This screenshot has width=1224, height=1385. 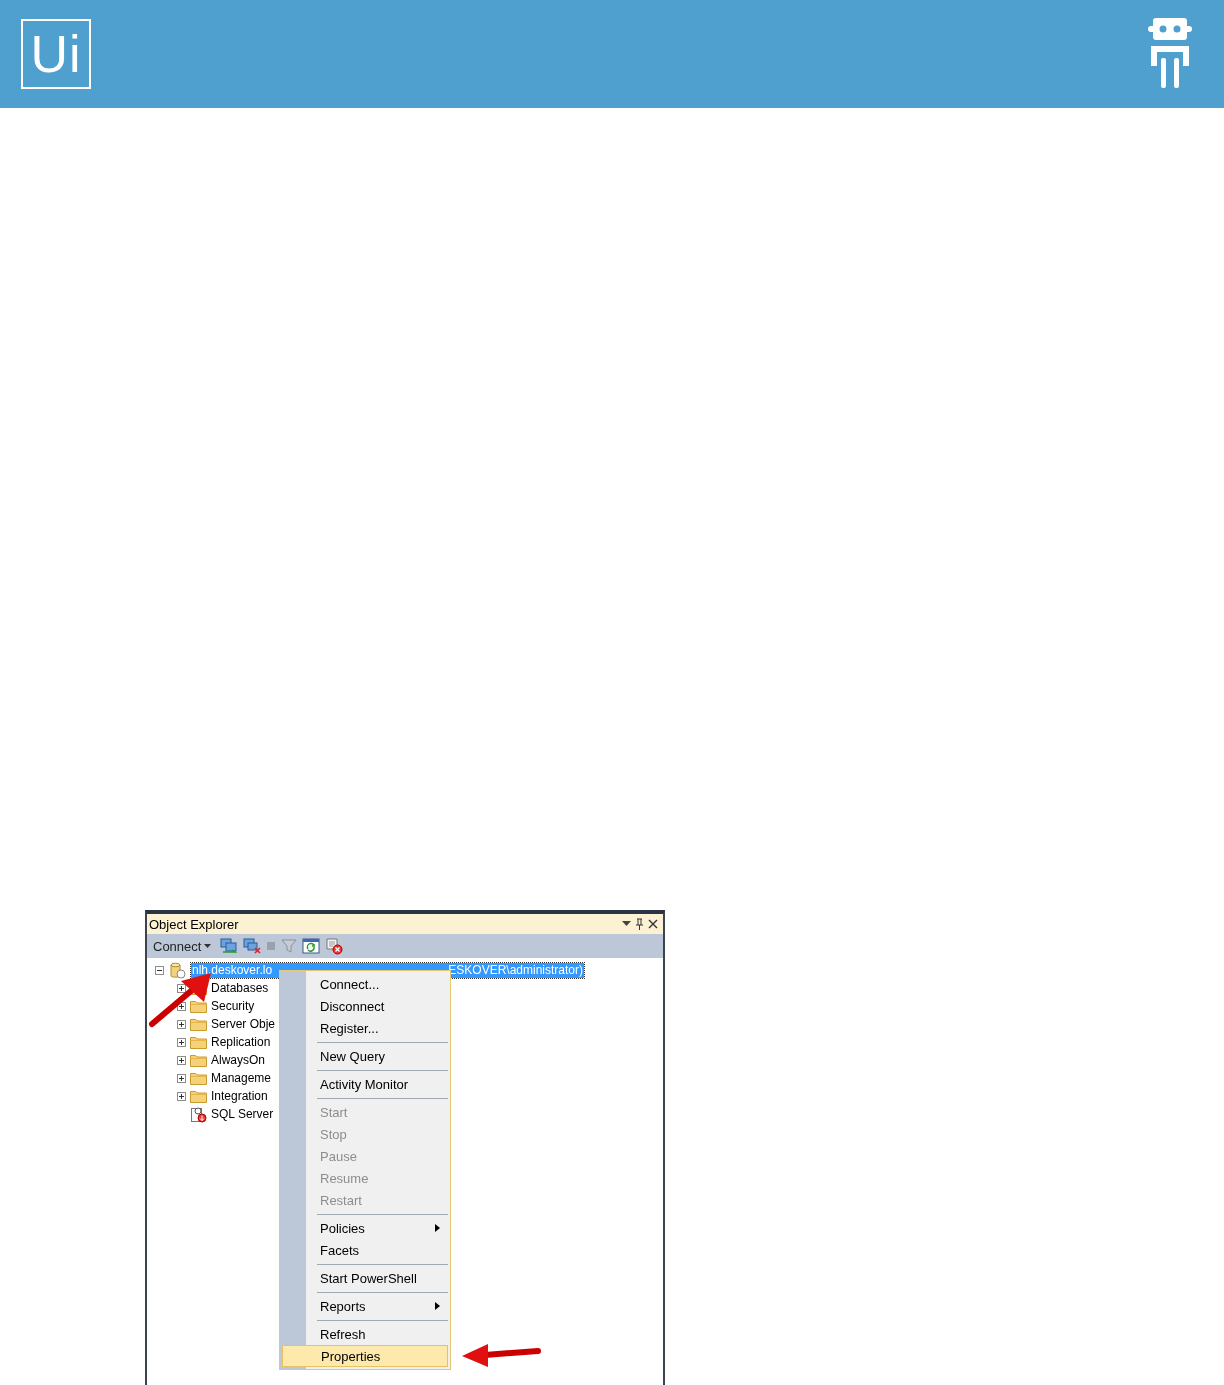 What do you see at coordinates (238, 1060) in the screenshot?
I see `tree-node: AlwaysOn` at bounding box center [238, 1060].